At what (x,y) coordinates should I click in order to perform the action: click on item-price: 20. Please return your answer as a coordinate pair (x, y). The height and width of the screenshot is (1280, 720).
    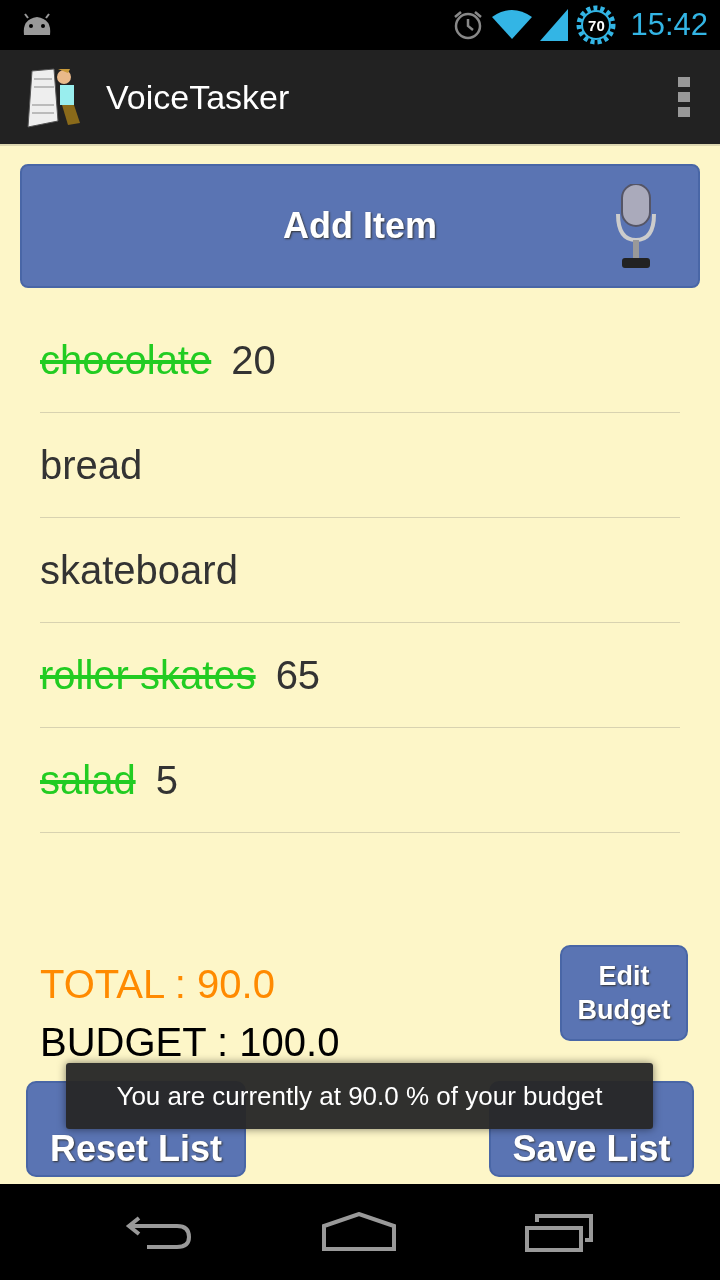
    Looking at the image, I should click on (253, 360).